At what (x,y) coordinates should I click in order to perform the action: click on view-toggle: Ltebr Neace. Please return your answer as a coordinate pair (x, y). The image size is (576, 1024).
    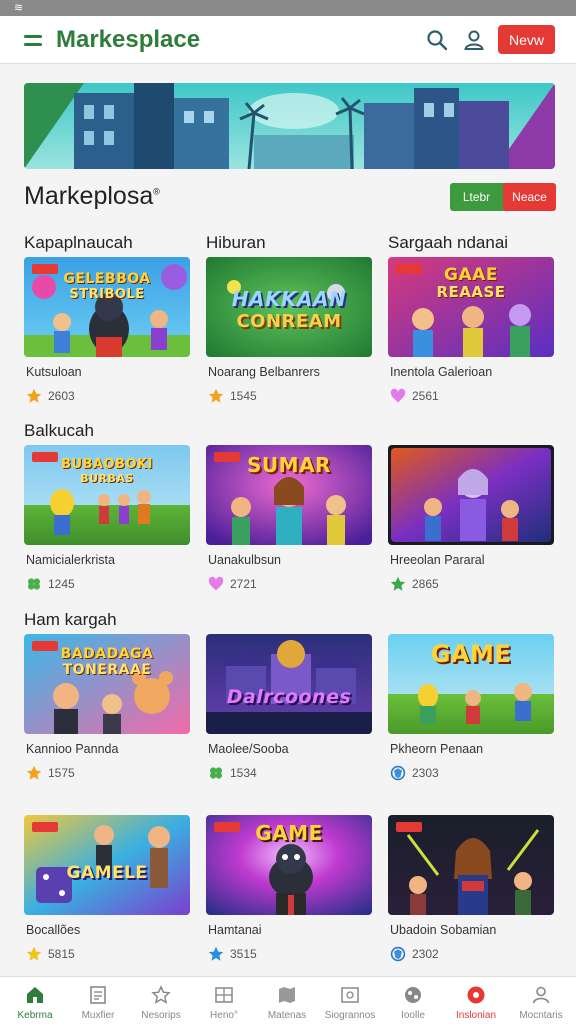
    Looking at the image, I should click on (503, 197).